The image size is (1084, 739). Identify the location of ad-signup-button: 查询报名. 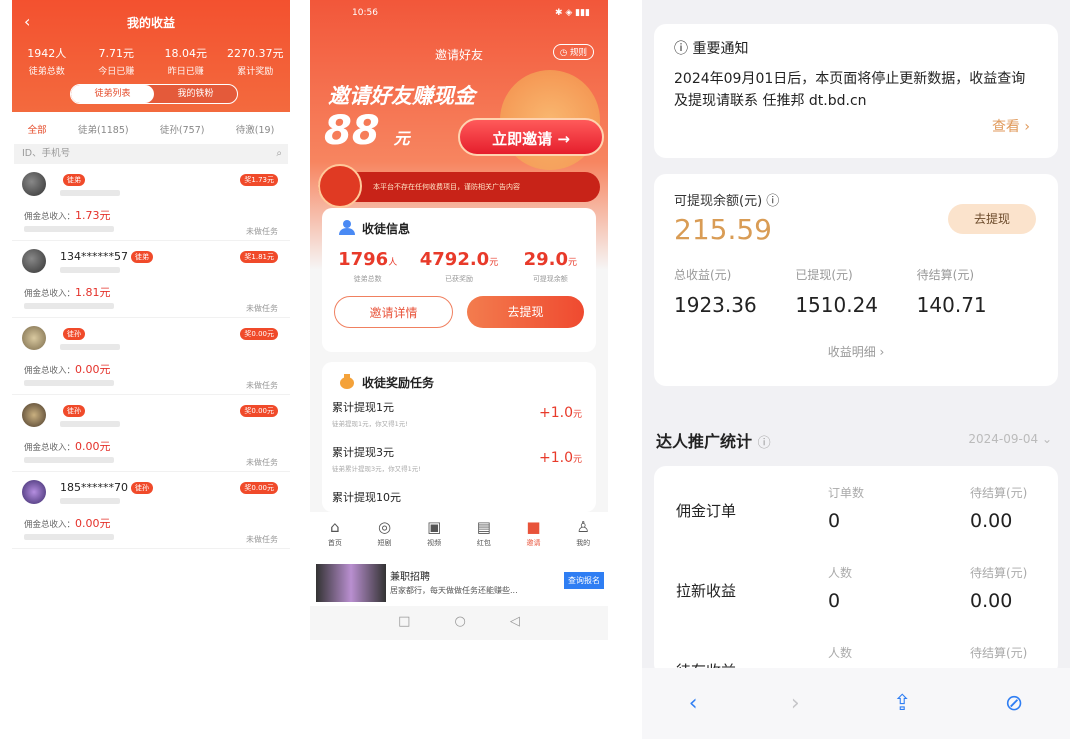
(584, 580).